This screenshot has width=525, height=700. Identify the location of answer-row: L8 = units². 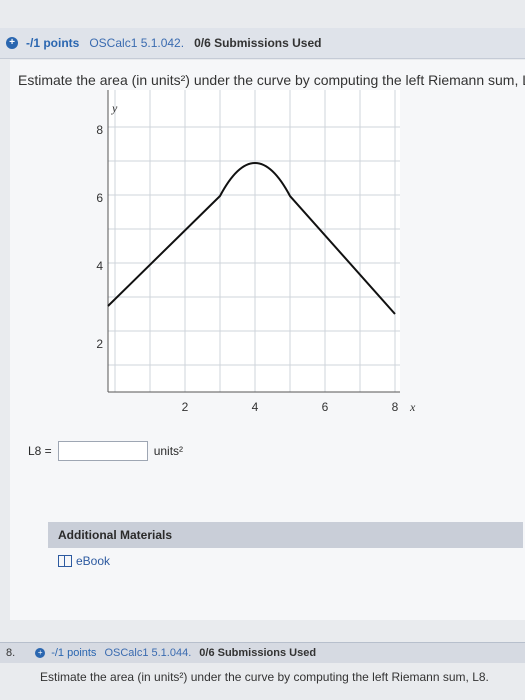
(105, 451).